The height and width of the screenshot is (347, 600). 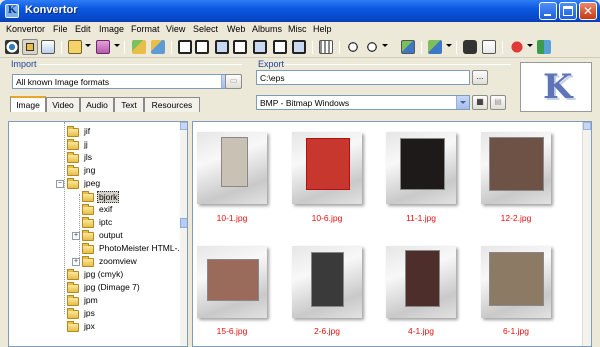 I want to click on menu-format: Format, so click(x=145, y=29).